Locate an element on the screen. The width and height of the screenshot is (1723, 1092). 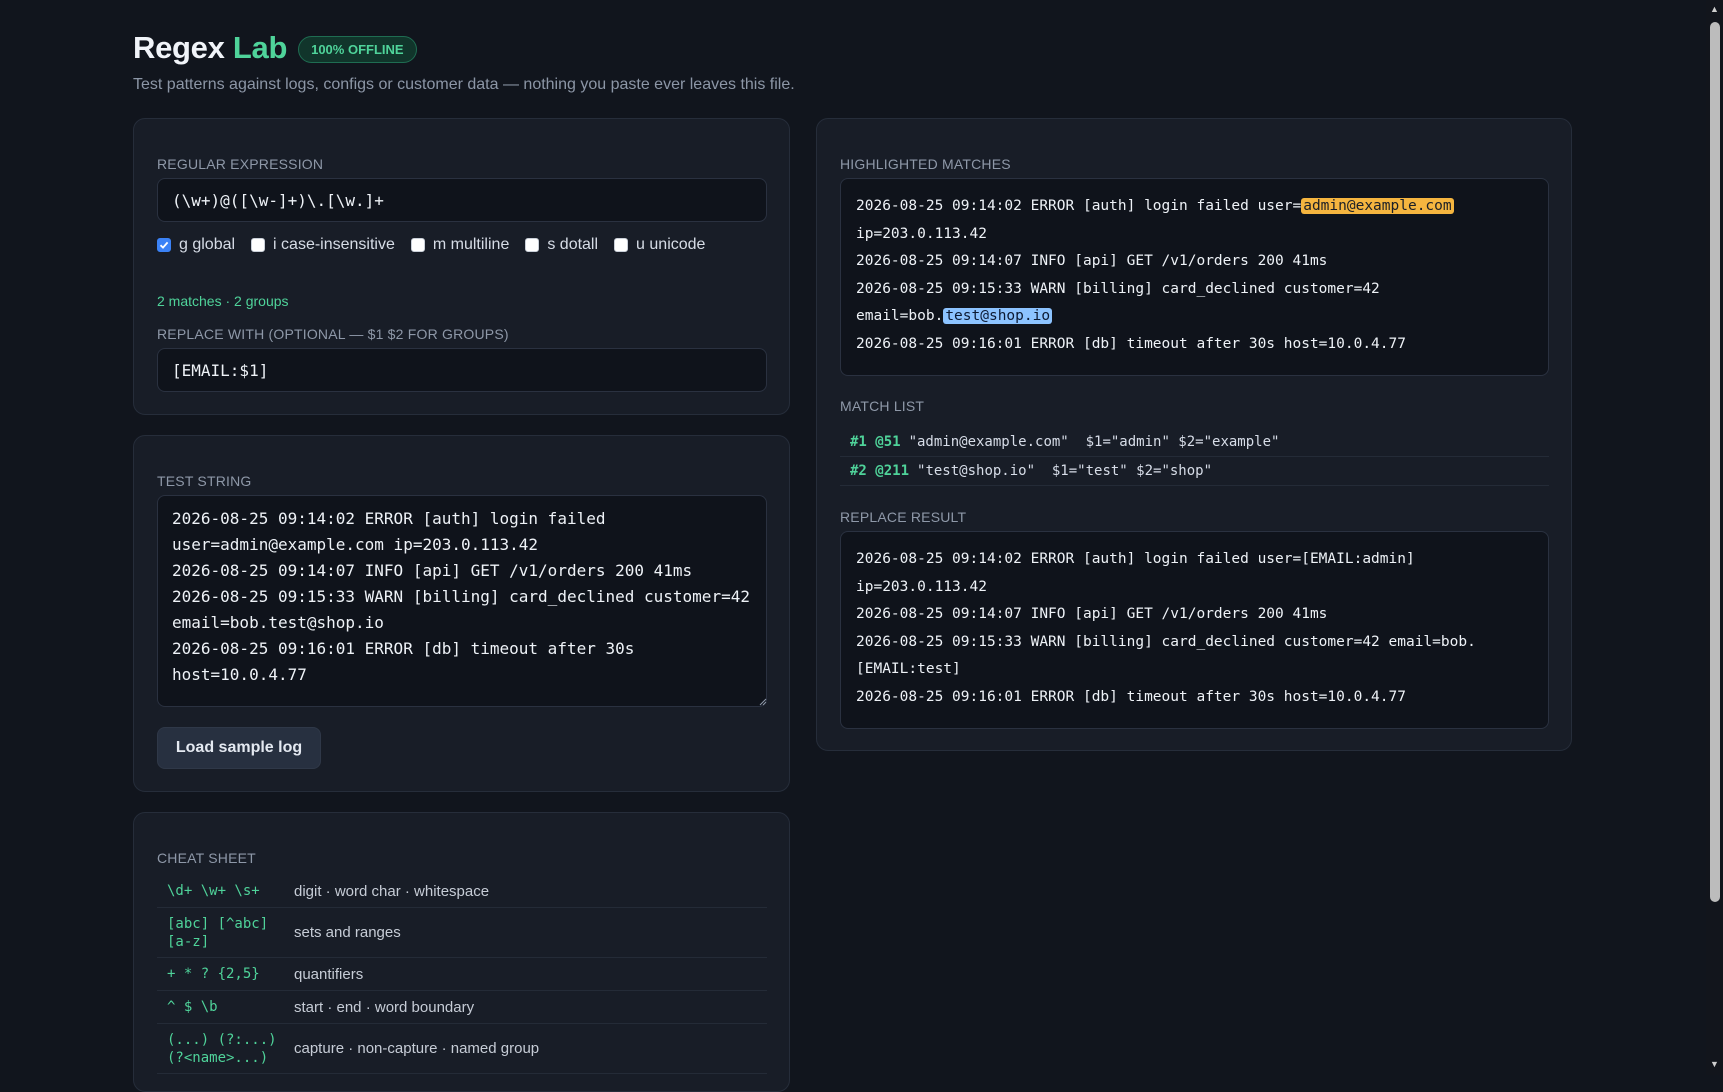
scroll-down-icon: ▼ is located at coordinates (1714, 1064).